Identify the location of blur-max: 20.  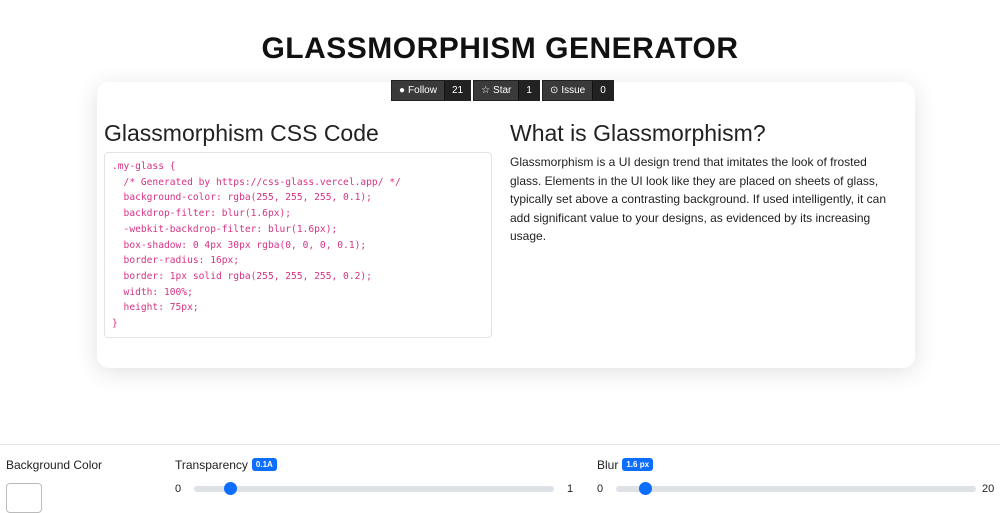
(988, 489).